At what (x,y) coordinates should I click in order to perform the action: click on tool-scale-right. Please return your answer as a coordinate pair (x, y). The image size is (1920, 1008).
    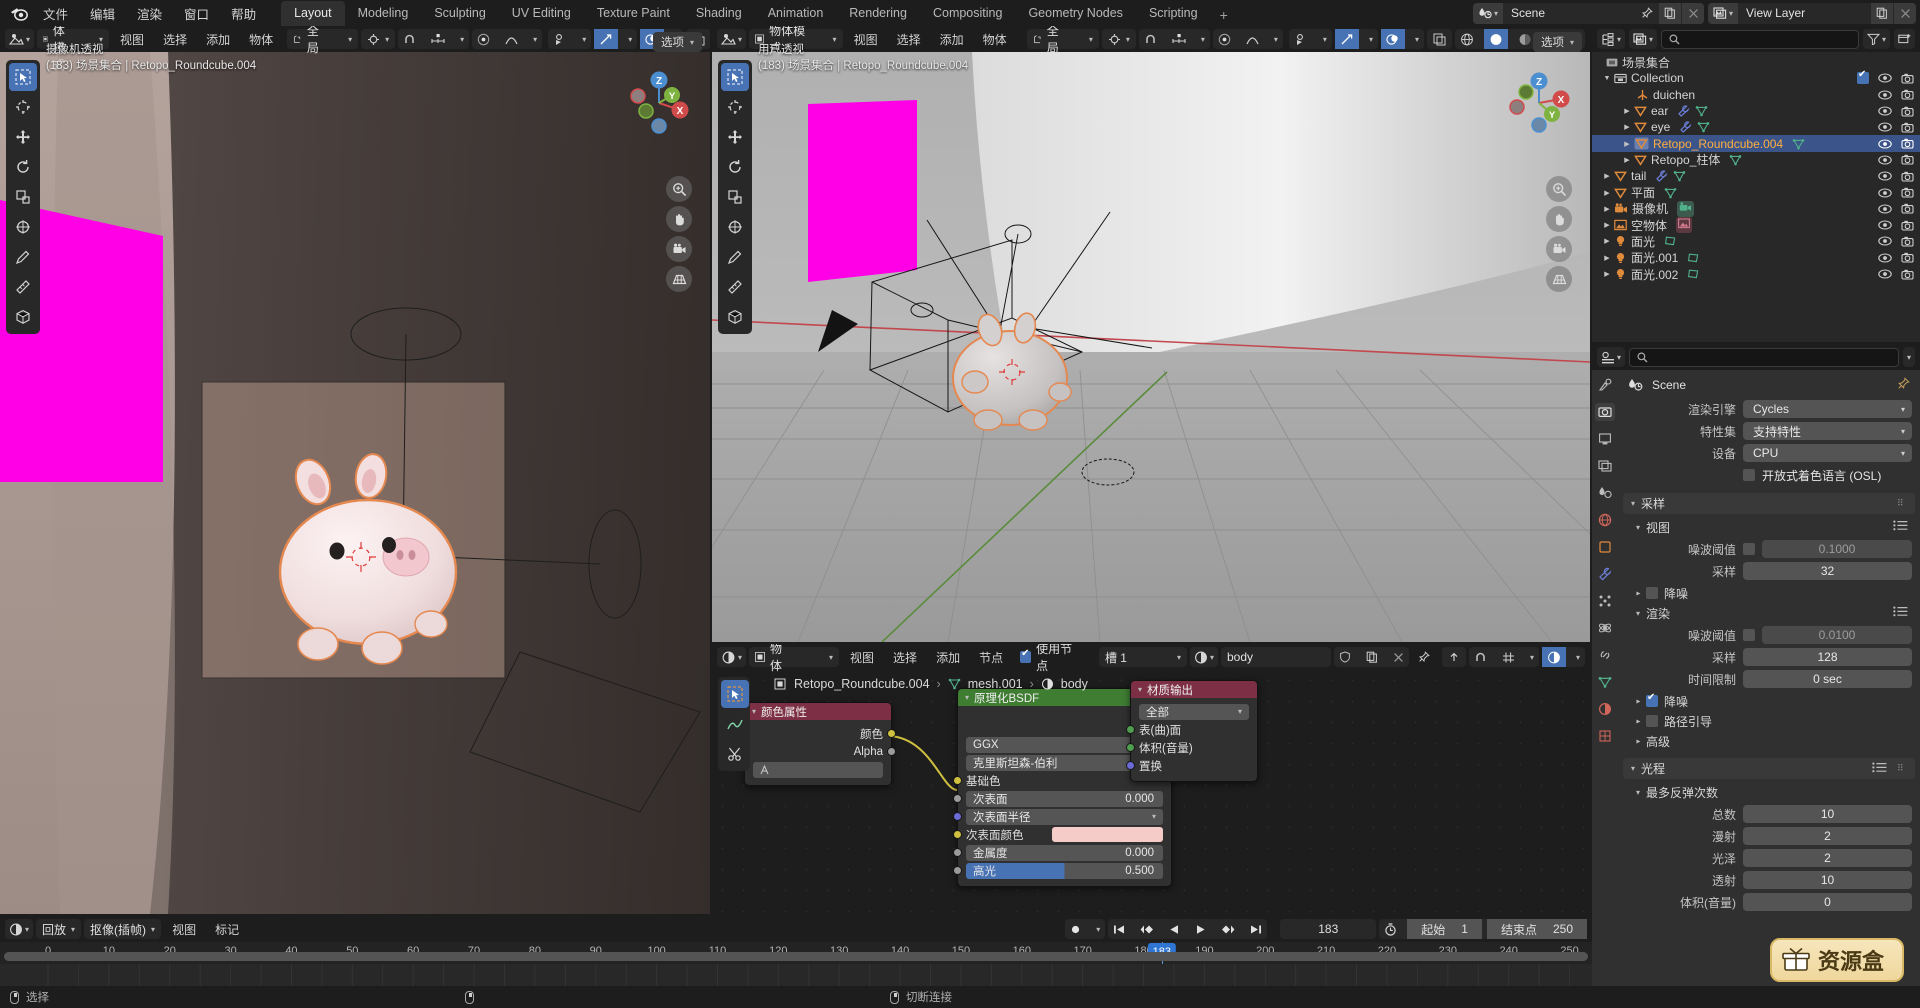
    Looking at the image, I should click on (735, 197).